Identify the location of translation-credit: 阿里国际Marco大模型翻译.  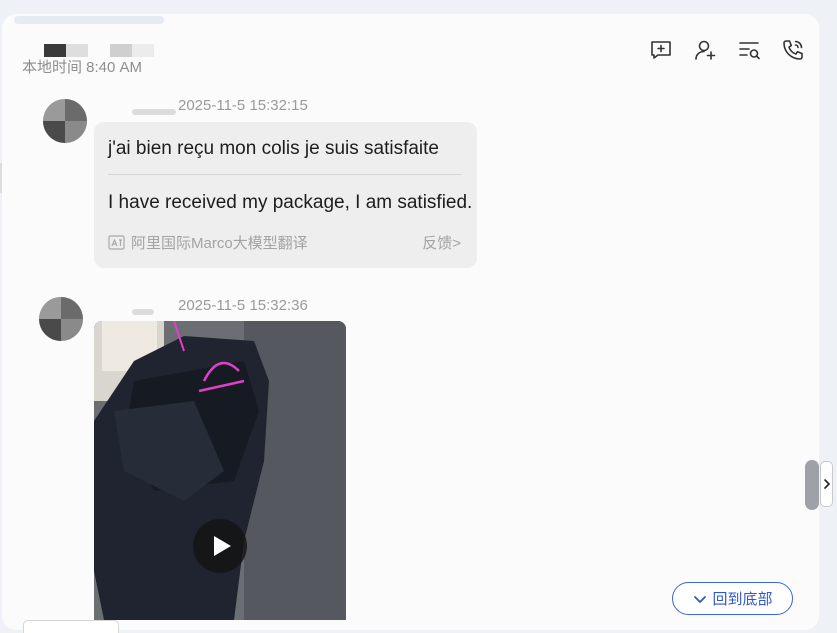
(208, 242).